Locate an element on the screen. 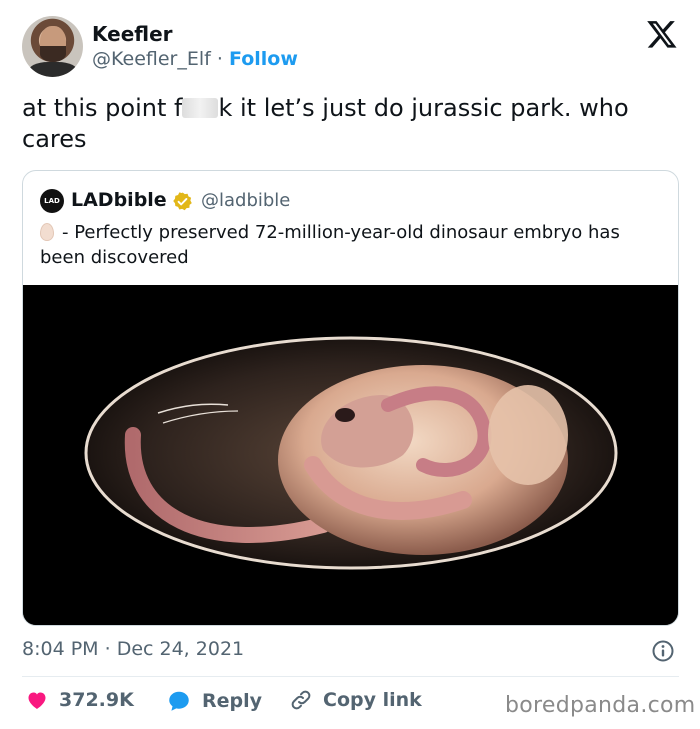 The width and height of the screenshot is (700, 729). tweet-text-part-1: at this point f is located at coordinates (102, 108).